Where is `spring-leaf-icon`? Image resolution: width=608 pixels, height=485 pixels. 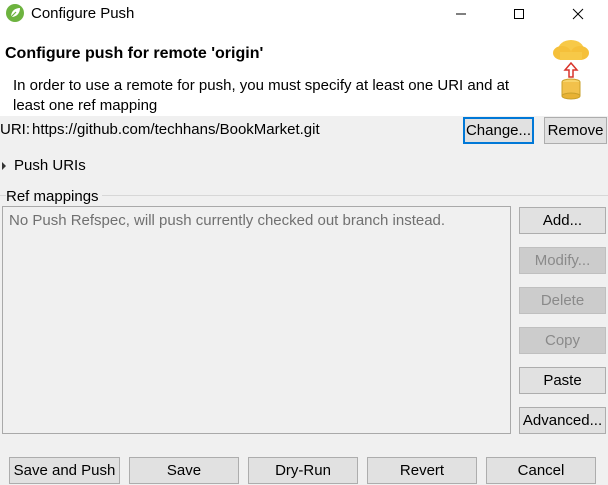 spring-leaf-icon is located at coordinates (15, 13).